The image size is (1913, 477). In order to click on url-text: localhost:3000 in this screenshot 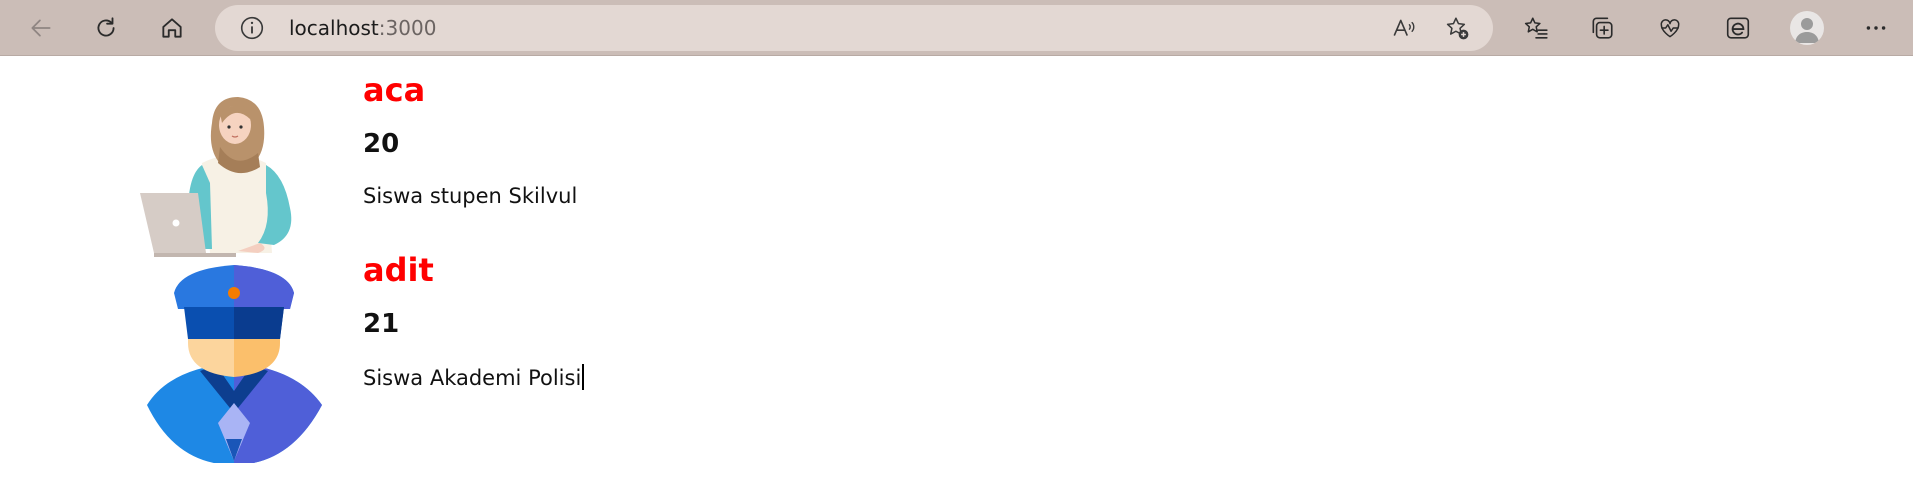, I will do `click(362, 28)`.